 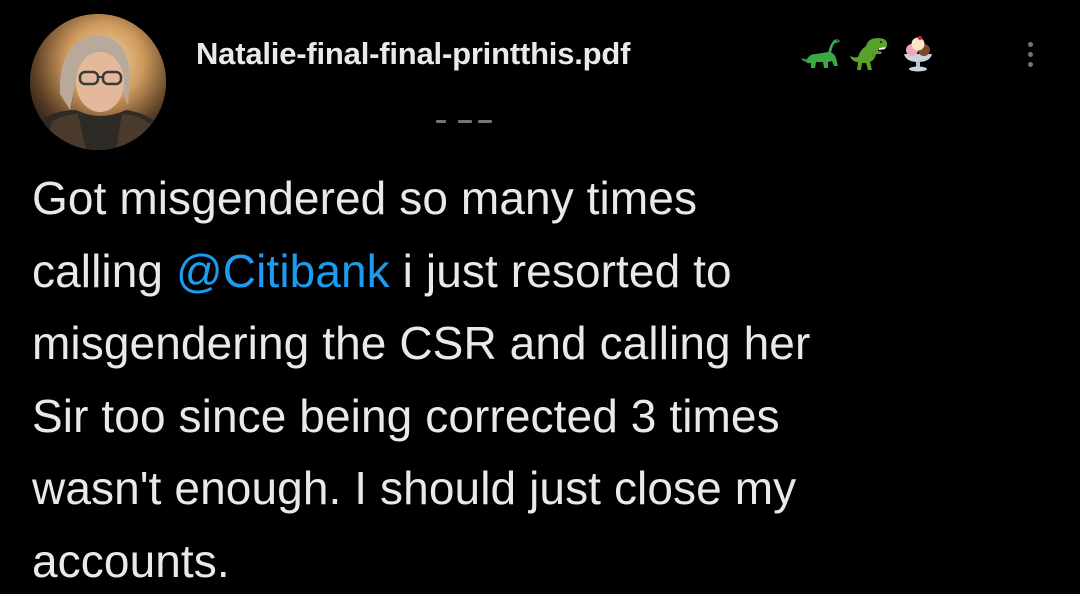 What do you see at coordinates (365, 198) in the screenshot?
I see `tweet-text-line: Got misgendered so many times` at bounding box center [365, 198].